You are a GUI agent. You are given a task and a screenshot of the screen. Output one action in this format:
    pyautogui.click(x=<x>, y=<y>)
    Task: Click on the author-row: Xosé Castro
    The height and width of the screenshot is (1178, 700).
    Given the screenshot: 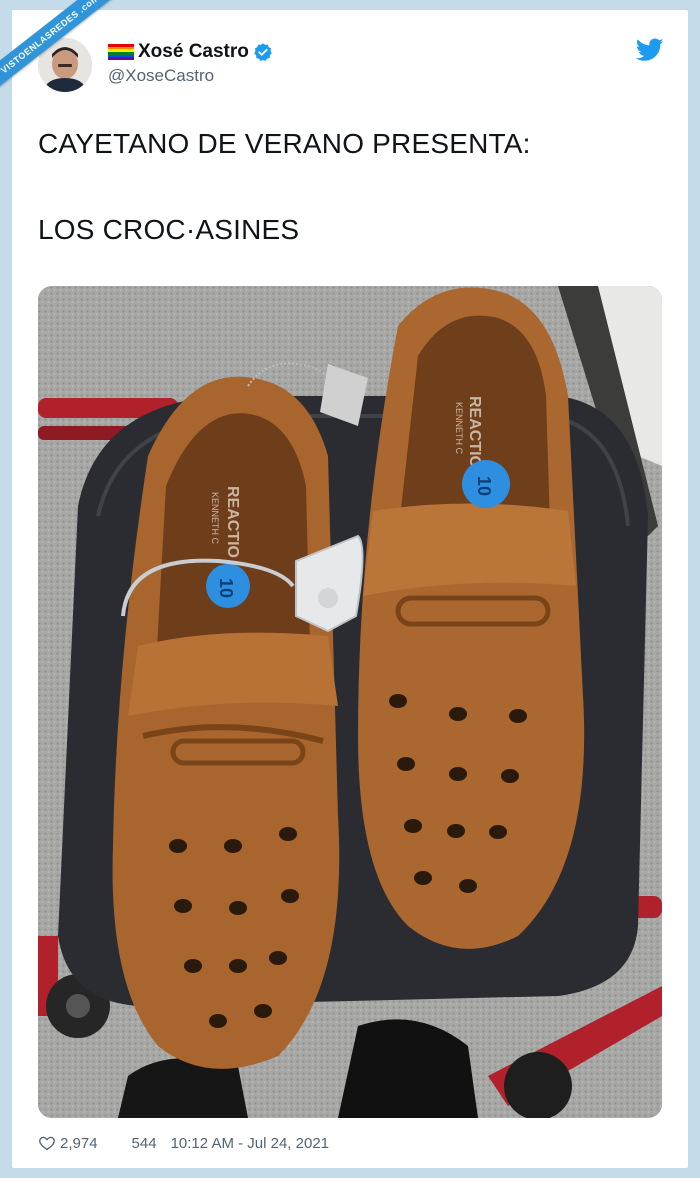 What is the action you would take?
    pyautogui.click(x=190, y=52)
    